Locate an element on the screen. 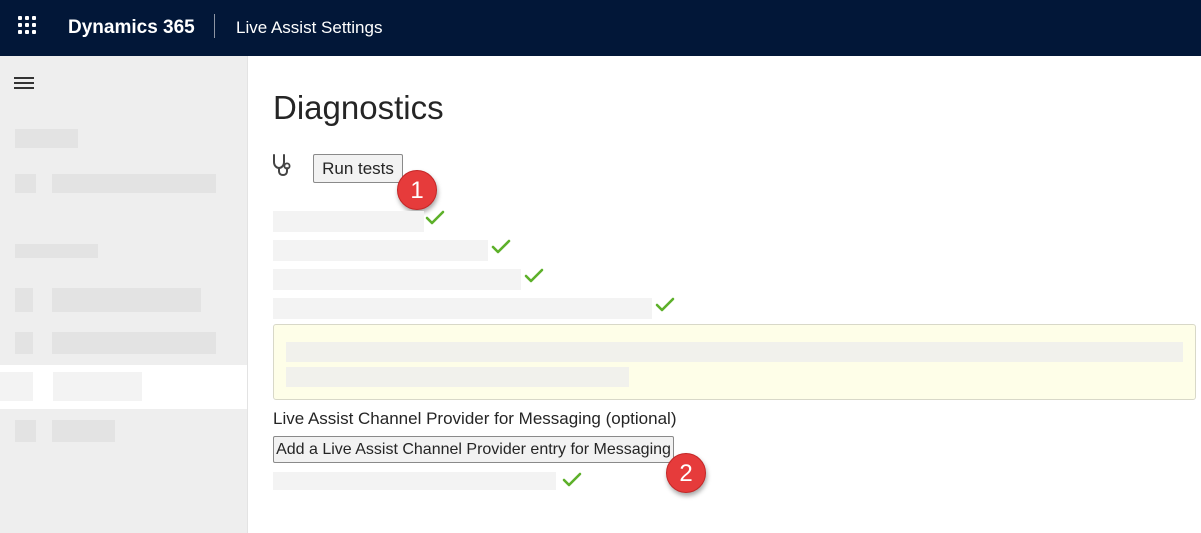  brand-name: Dynamics 365 is located at coordinates (131, 28).